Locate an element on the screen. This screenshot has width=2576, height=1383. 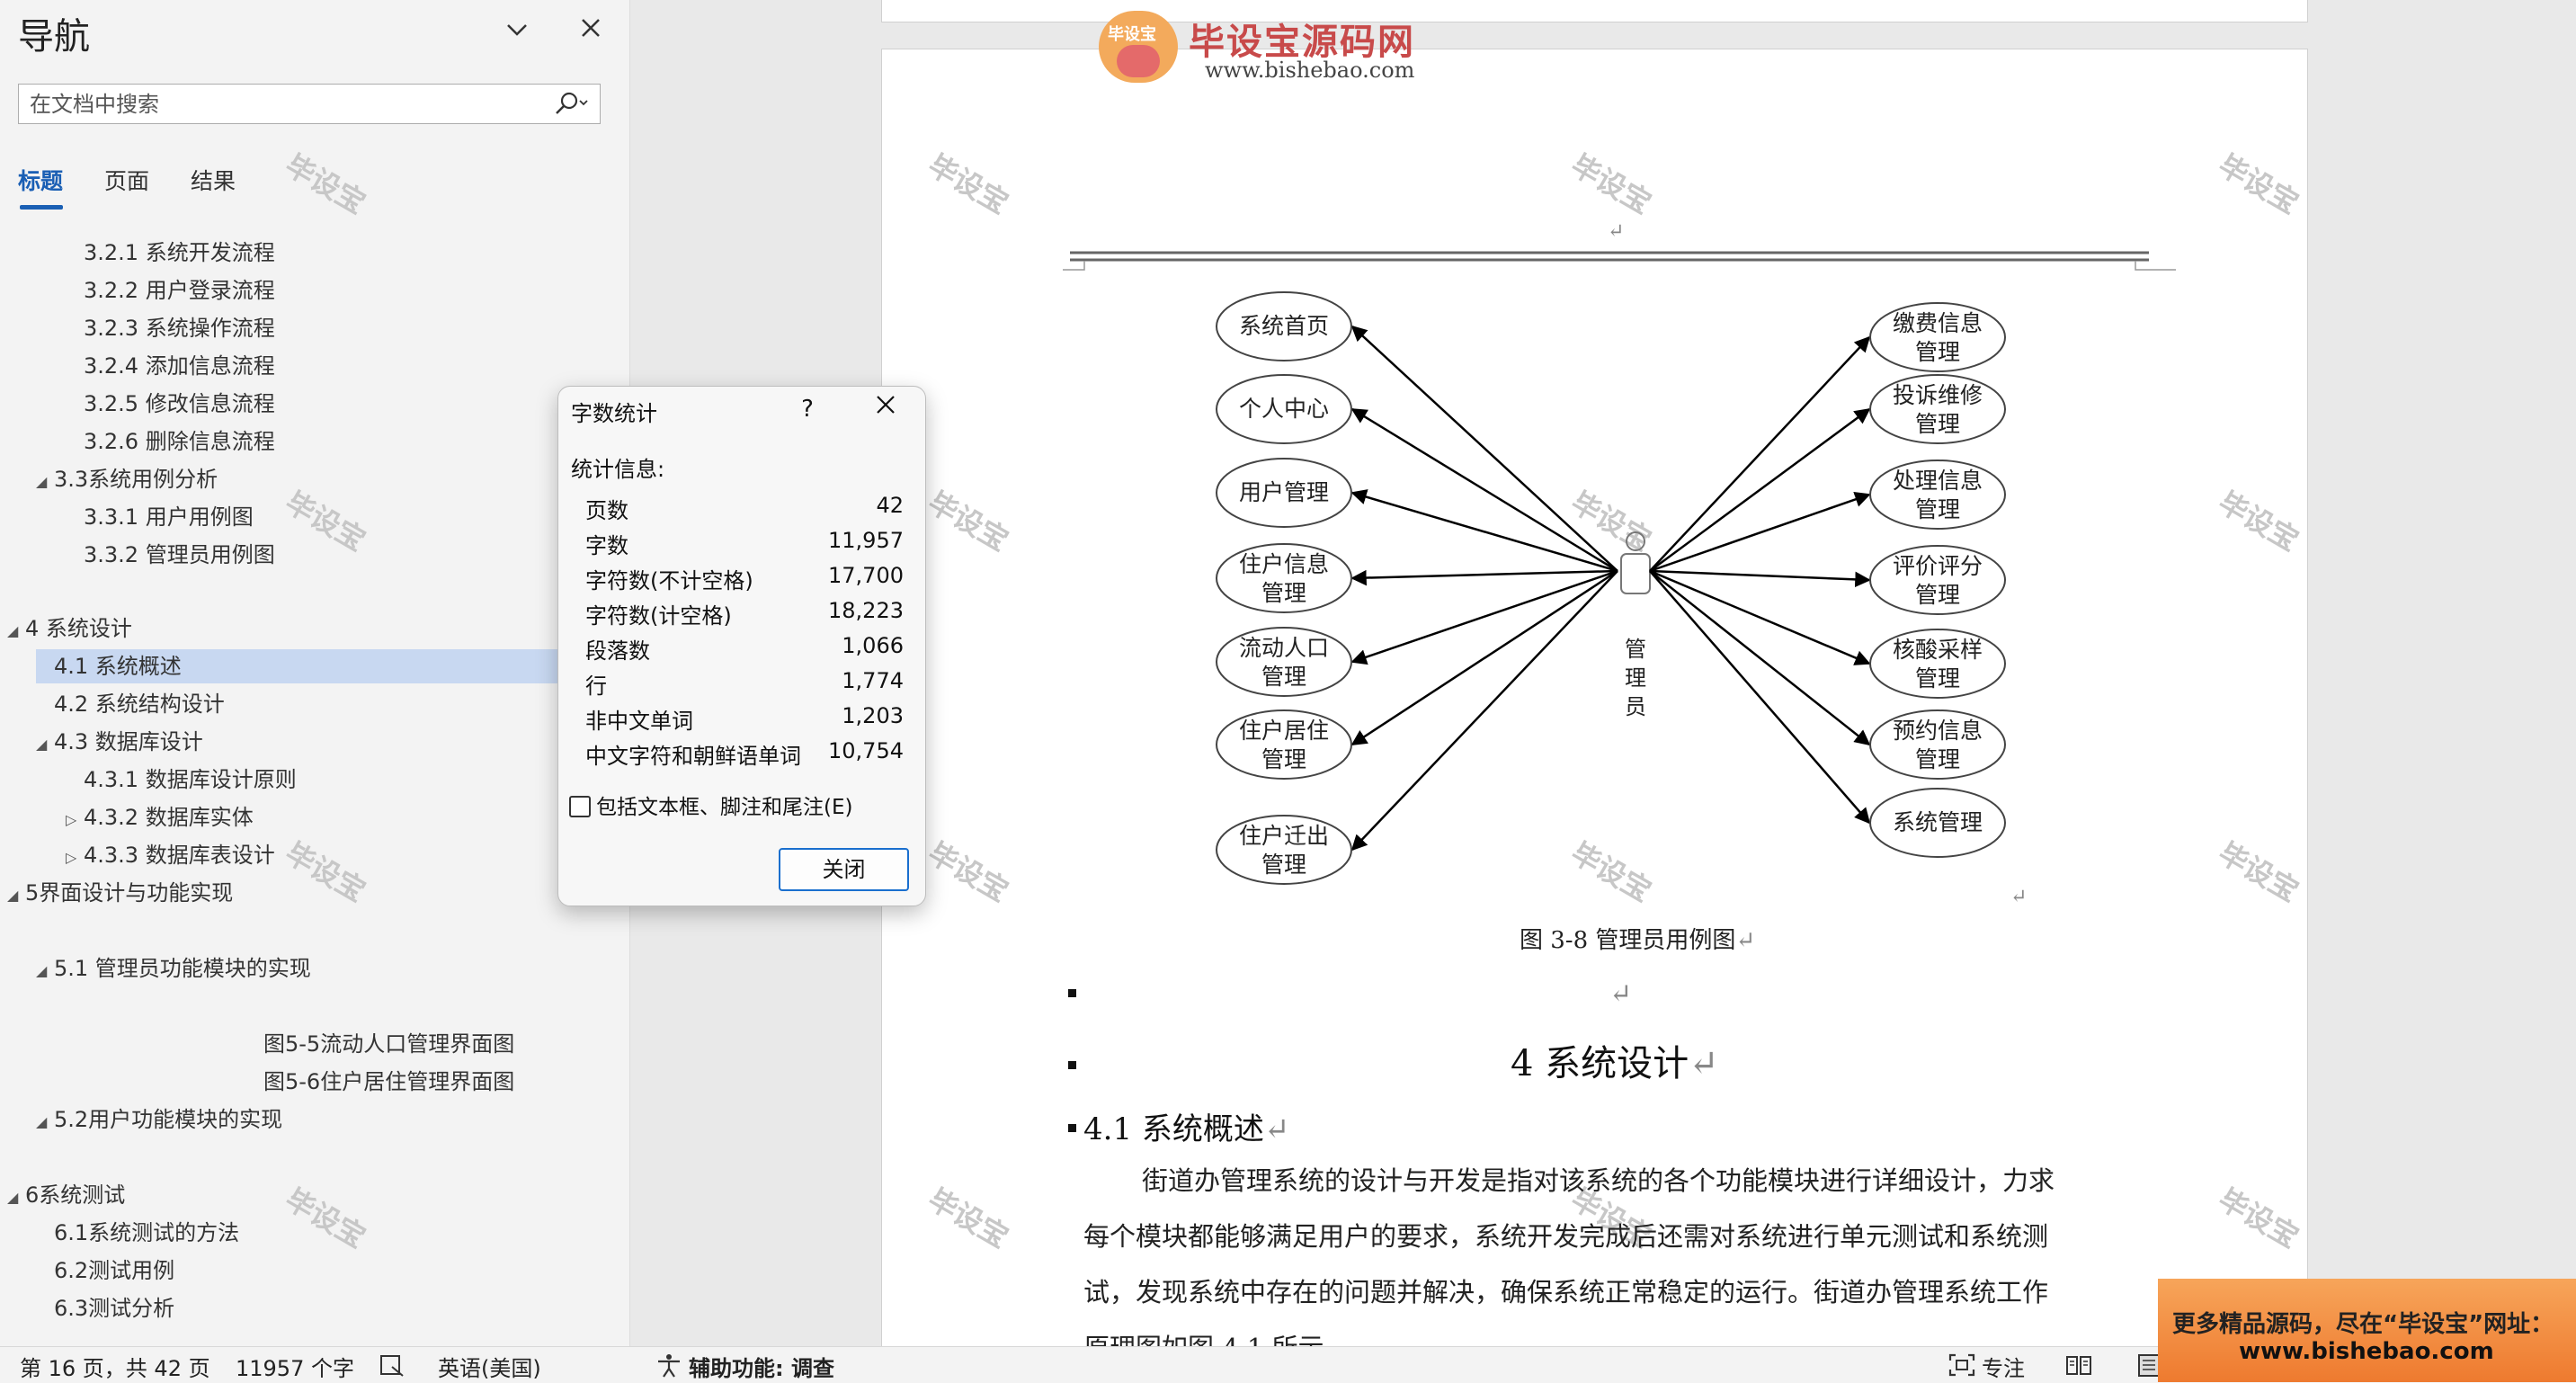
help-button: ? is located at coordinates (808, 409).